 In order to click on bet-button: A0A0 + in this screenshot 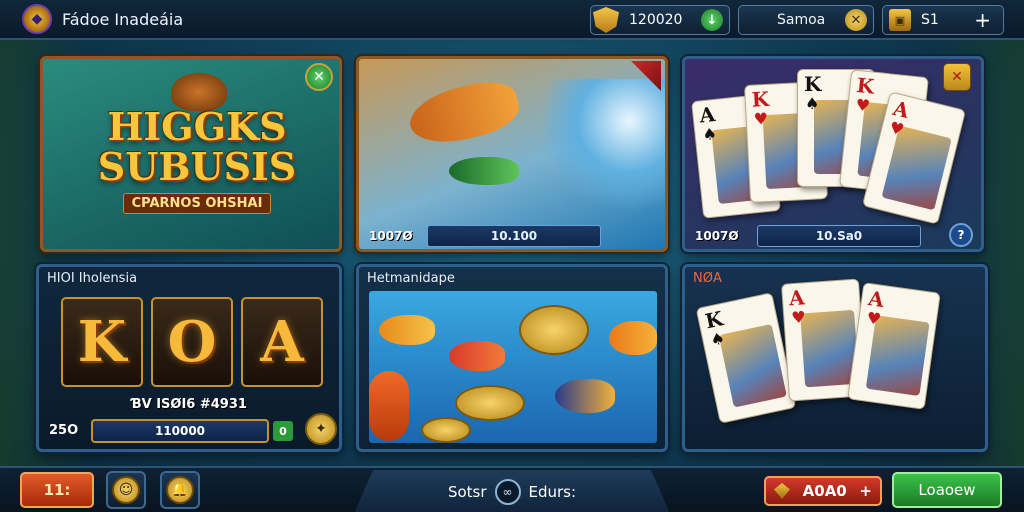, I will do `click(823, 491)`.